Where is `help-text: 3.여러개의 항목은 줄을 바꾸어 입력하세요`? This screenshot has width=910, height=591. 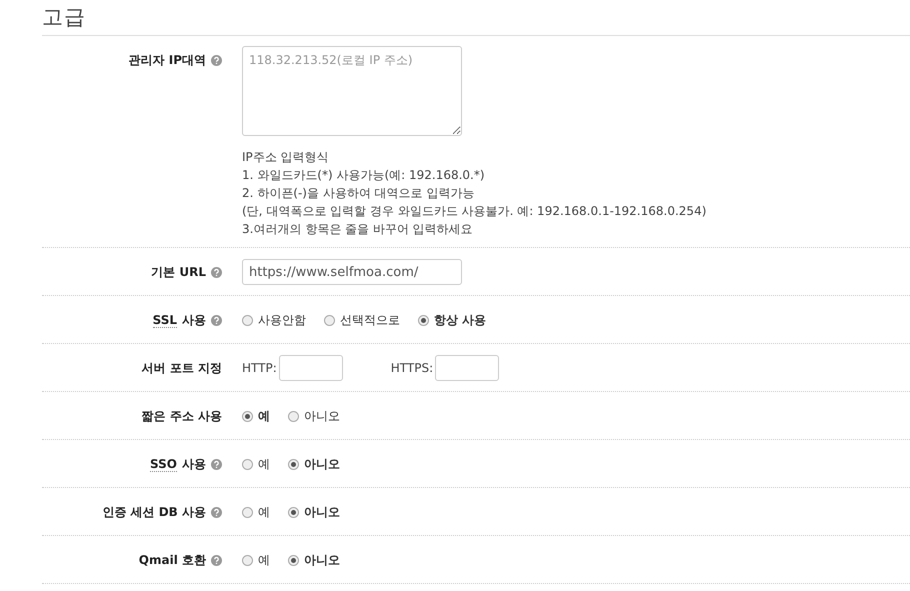
help-text: 3.여러개의 항목은 줄을 바꾸어 입력하세요 is located at coordinates (358, 229).